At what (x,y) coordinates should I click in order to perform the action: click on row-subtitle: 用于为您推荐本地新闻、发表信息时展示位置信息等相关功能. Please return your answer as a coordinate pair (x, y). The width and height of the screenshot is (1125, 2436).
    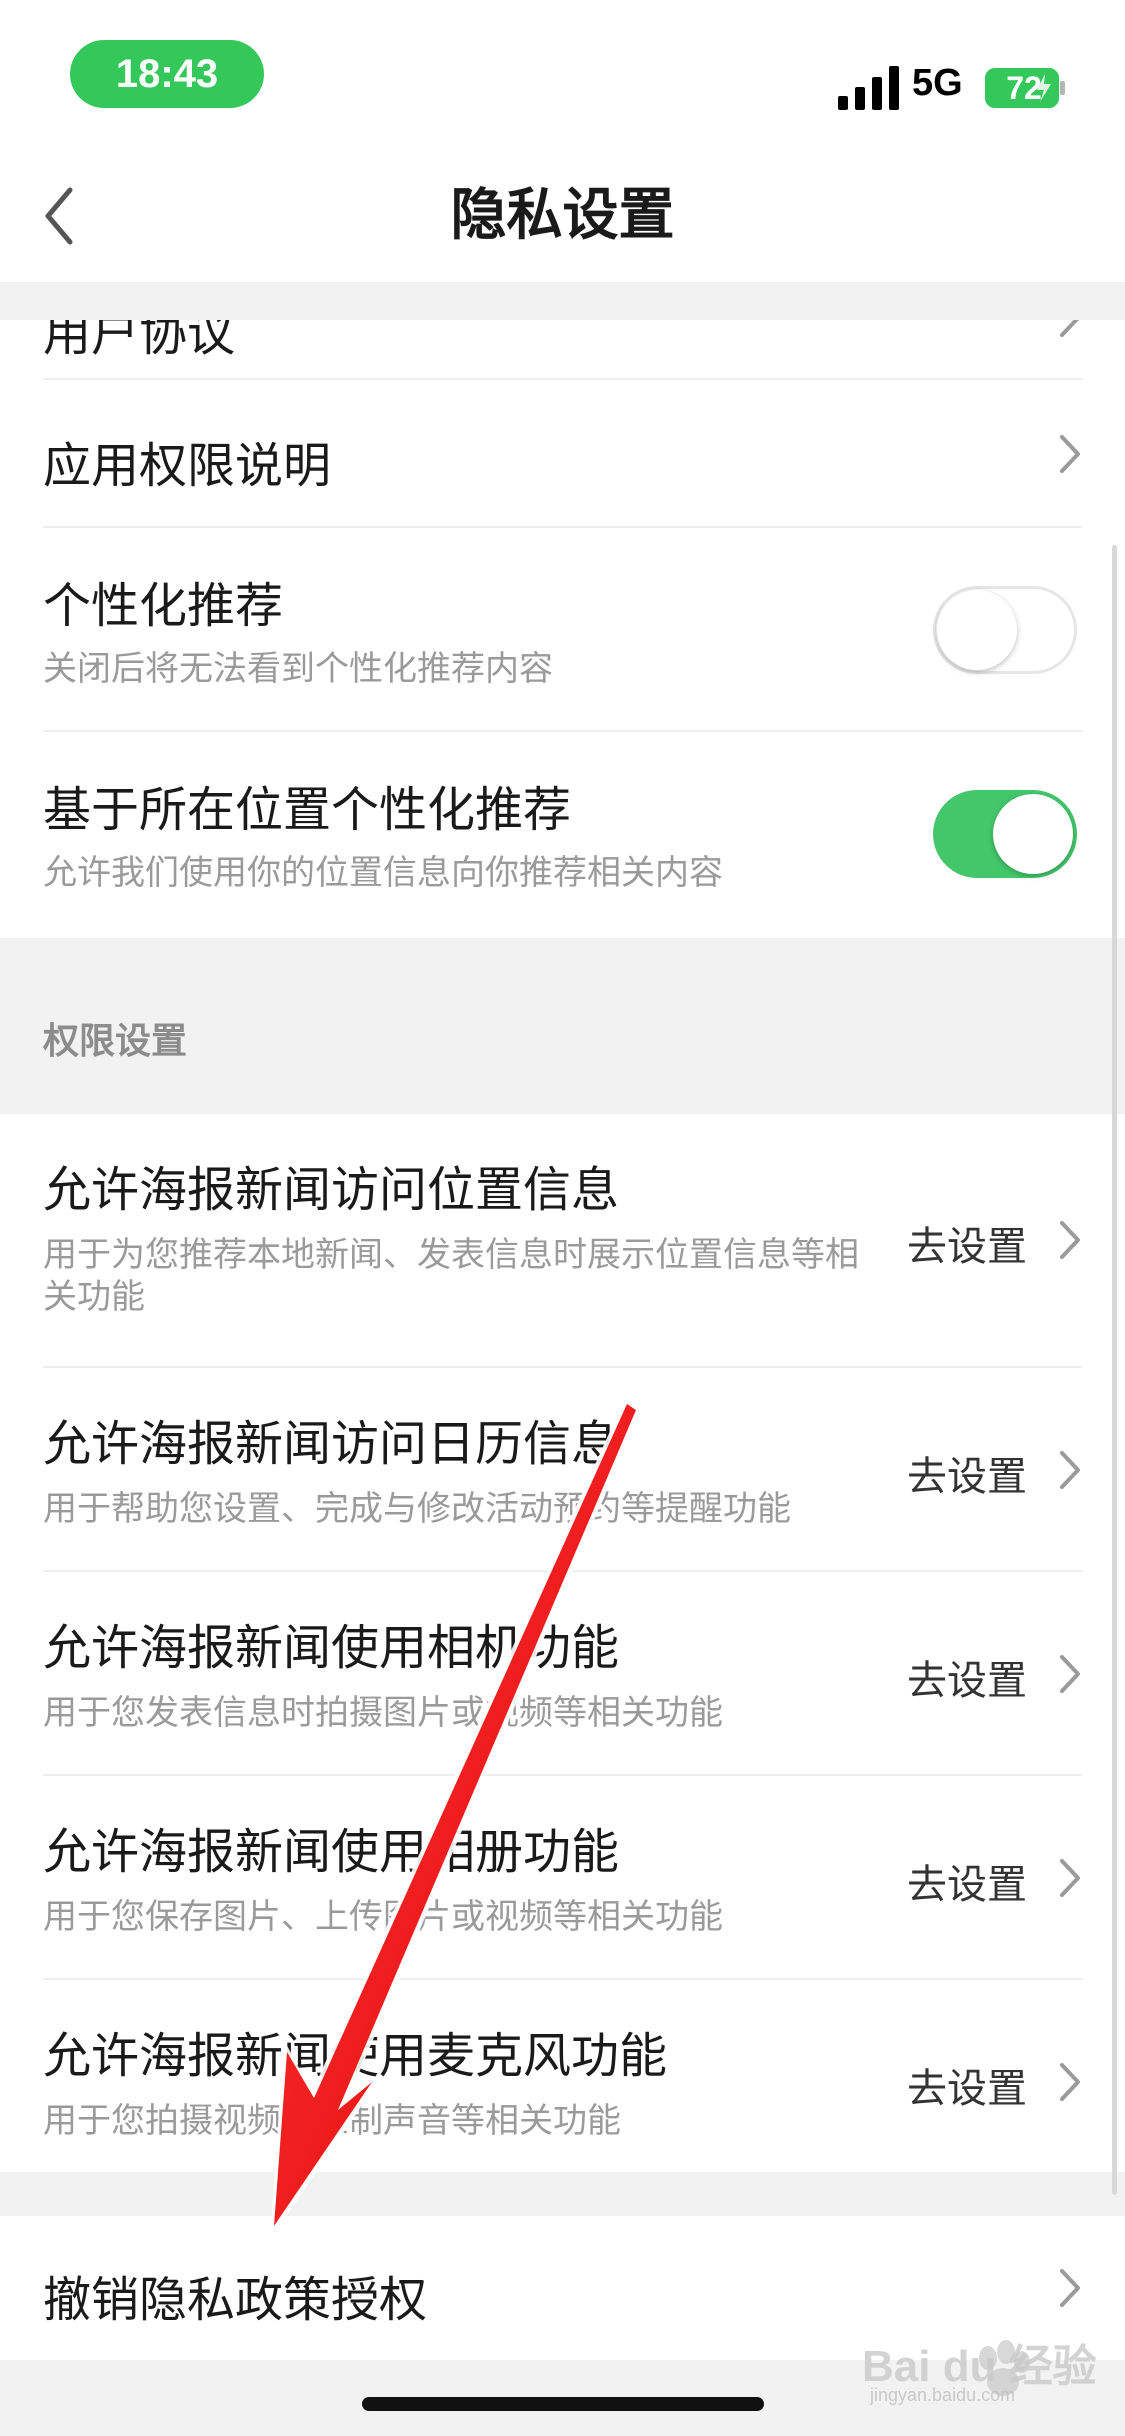
    Looking at the image, I should click on (451, 1276).